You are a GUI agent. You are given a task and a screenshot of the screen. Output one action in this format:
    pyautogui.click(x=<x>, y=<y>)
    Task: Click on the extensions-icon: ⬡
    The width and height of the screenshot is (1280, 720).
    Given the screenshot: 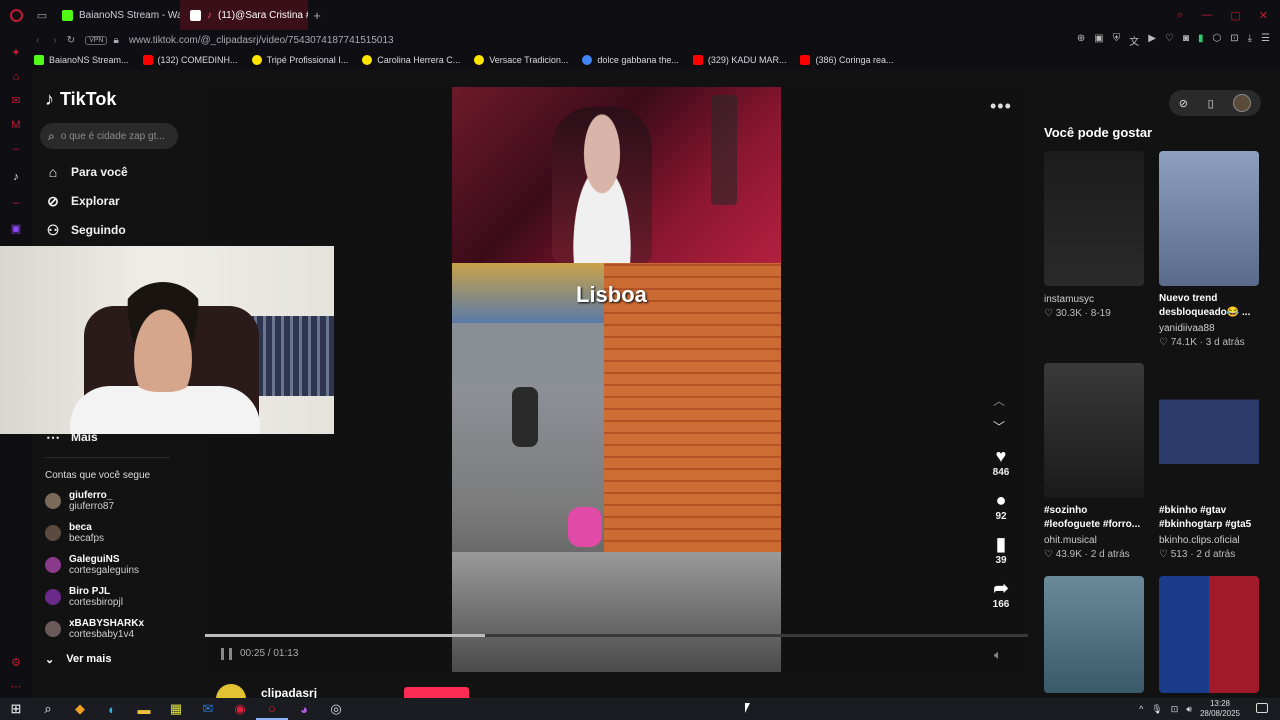 What is the action you would take?
    pyautogui.click(x=1216, y=40)
    